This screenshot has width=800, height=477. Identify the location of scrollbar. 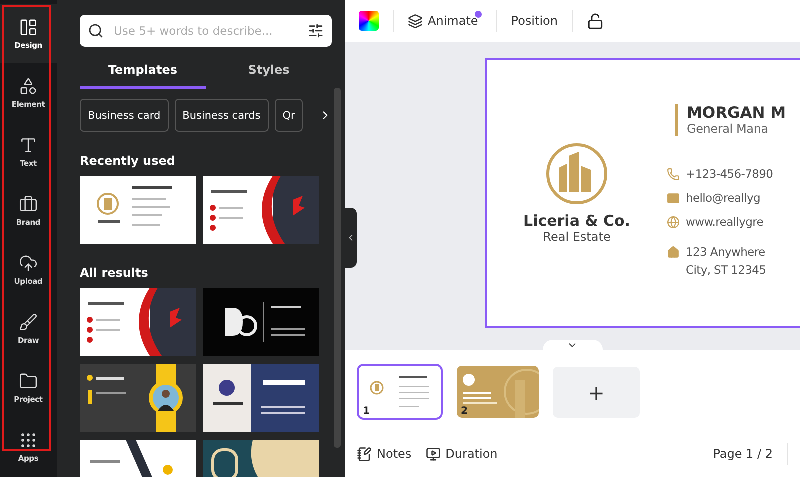
(337, 268).